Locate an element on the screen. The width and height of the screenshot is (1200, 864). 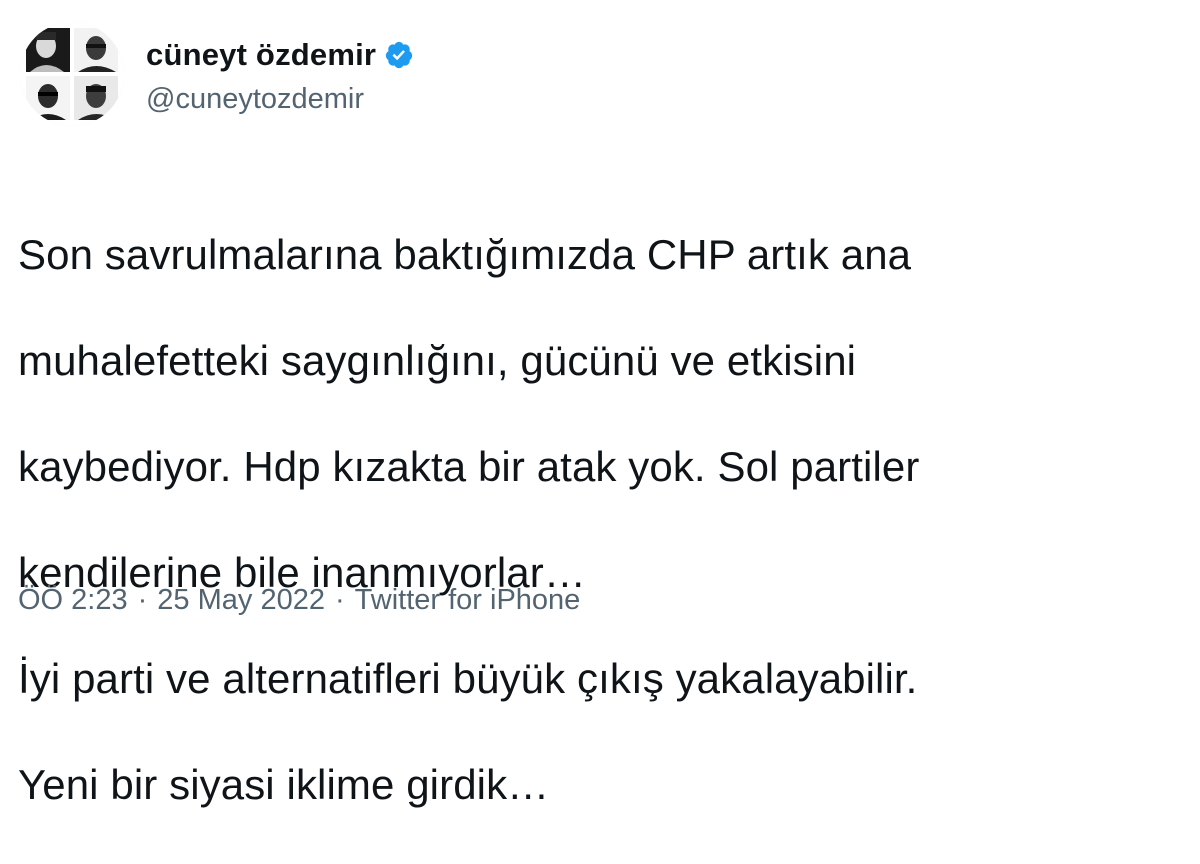
avatar is located at coordinates (72, 74).